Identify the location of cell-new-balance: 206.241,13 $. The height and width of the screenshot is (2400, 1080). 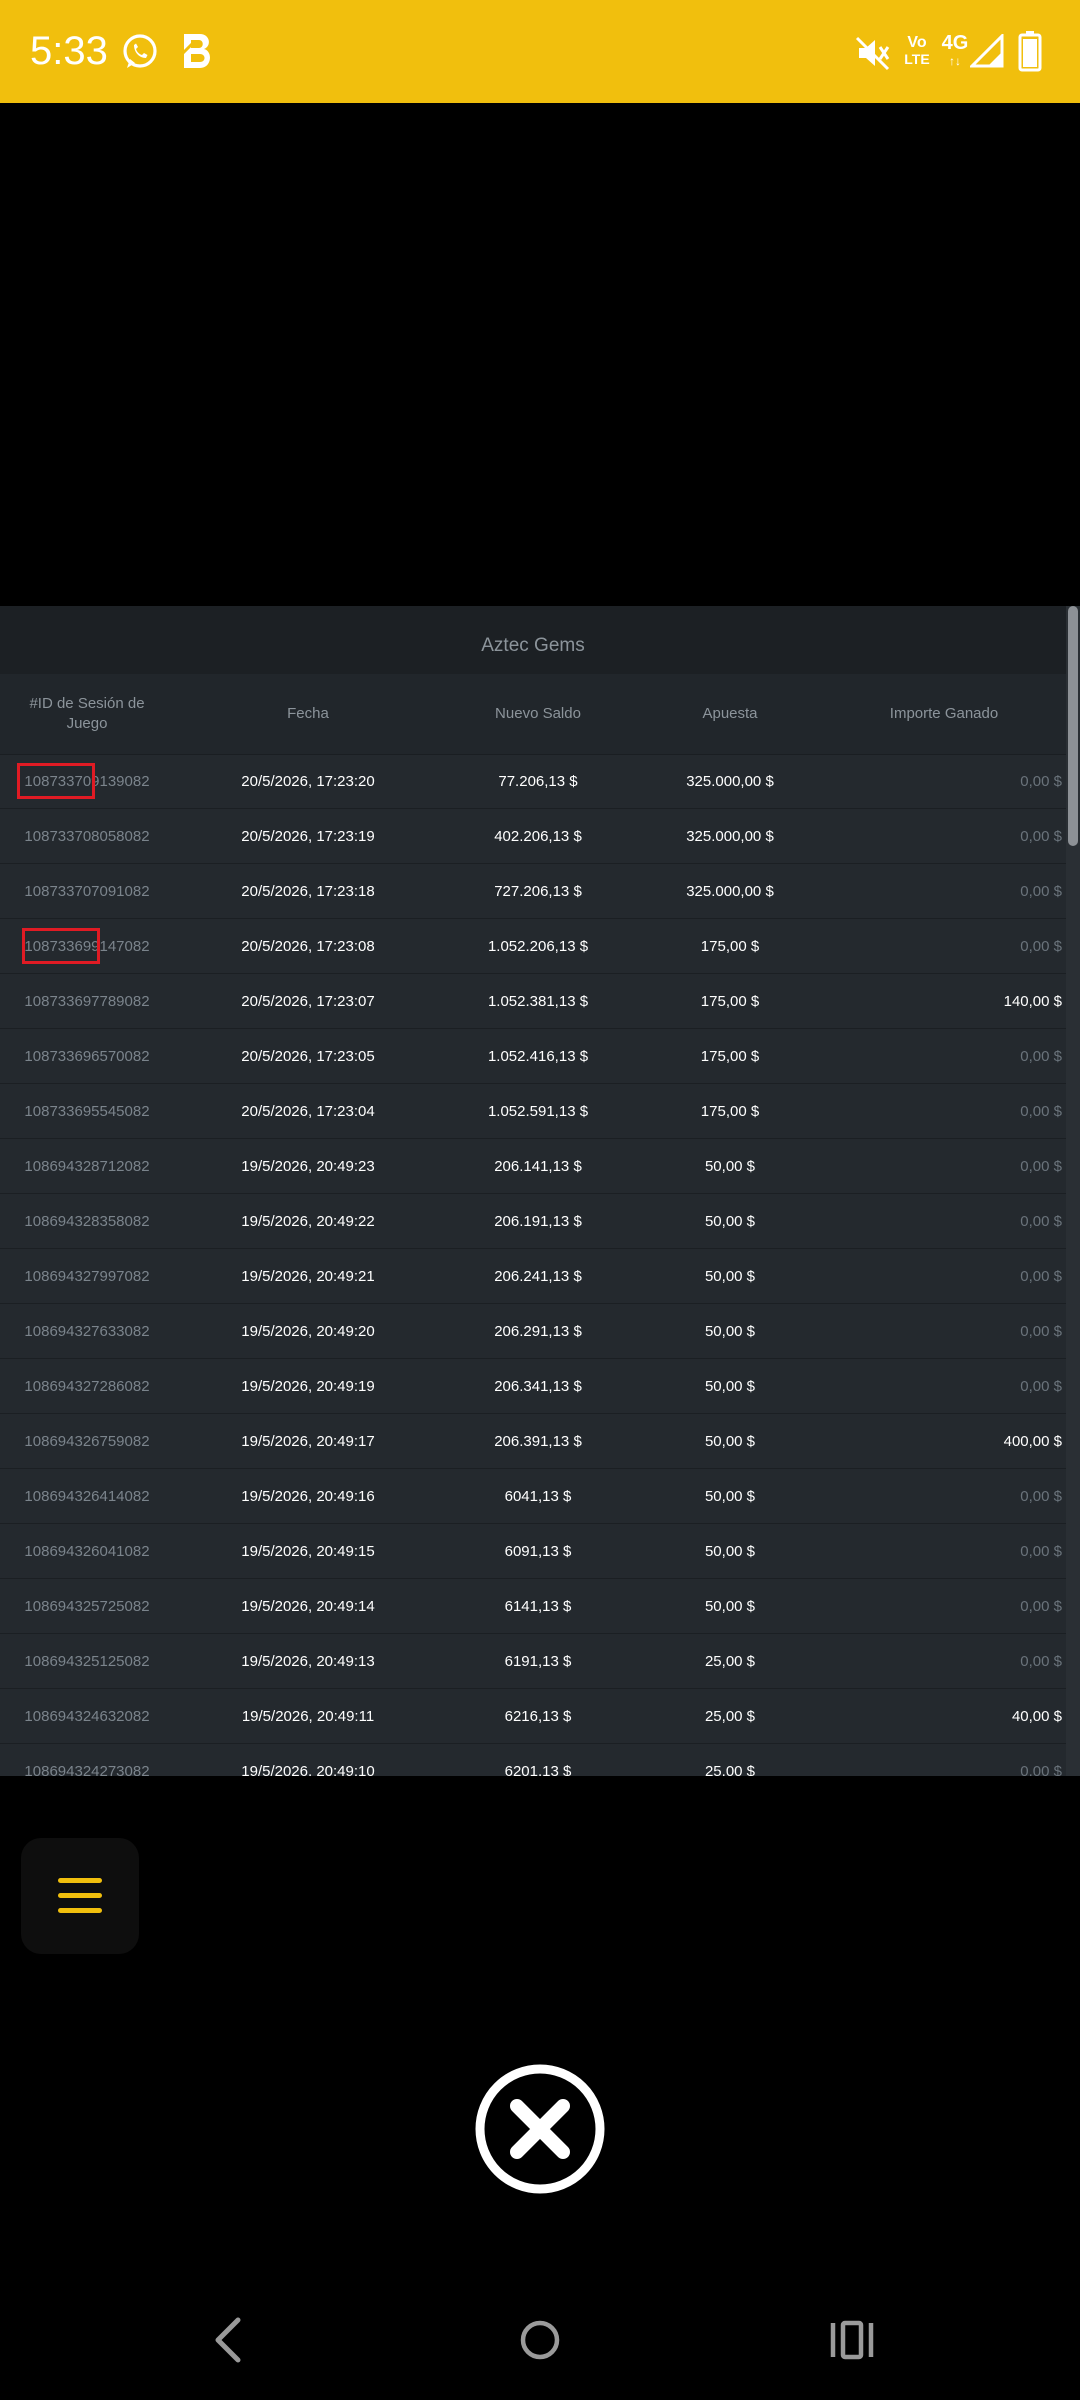
(538, 1276).